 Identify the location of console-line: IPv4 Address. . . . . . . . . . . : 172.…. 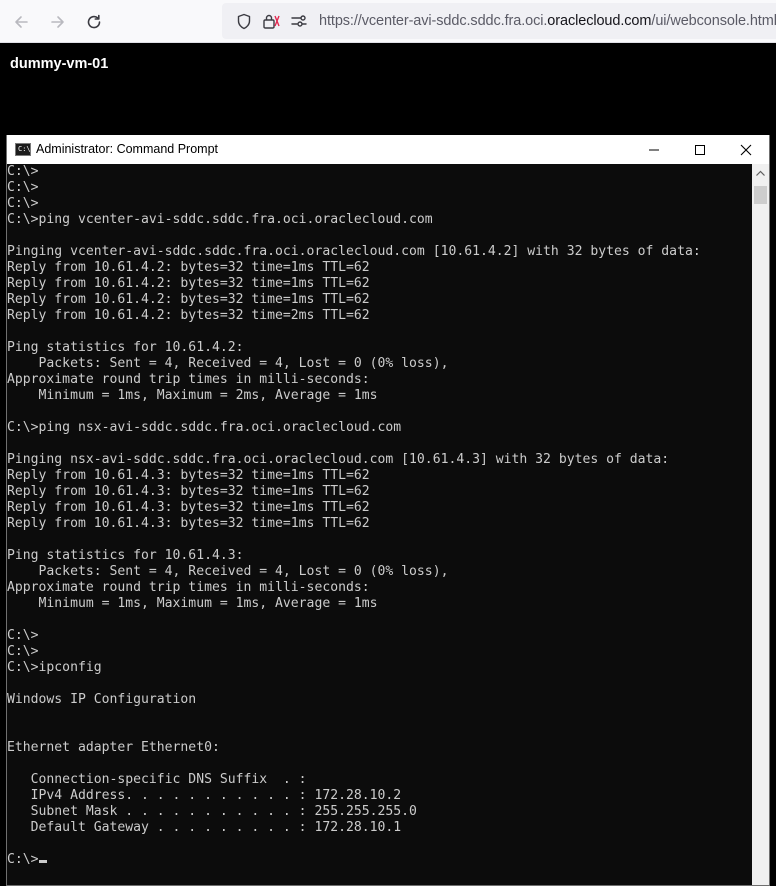
(204, 795).